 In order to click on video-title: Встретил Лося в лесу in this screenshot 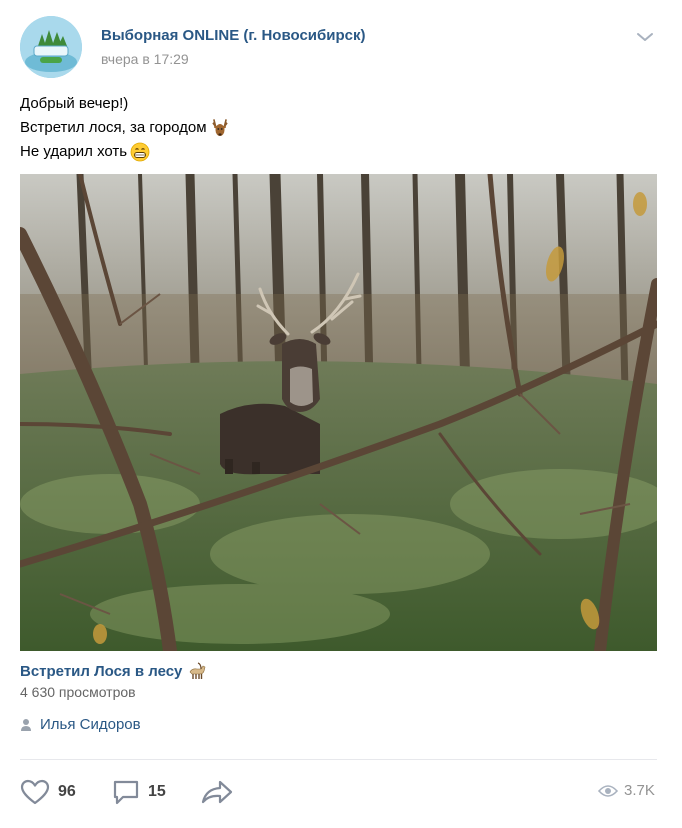, I will do `click(101, 671)`.